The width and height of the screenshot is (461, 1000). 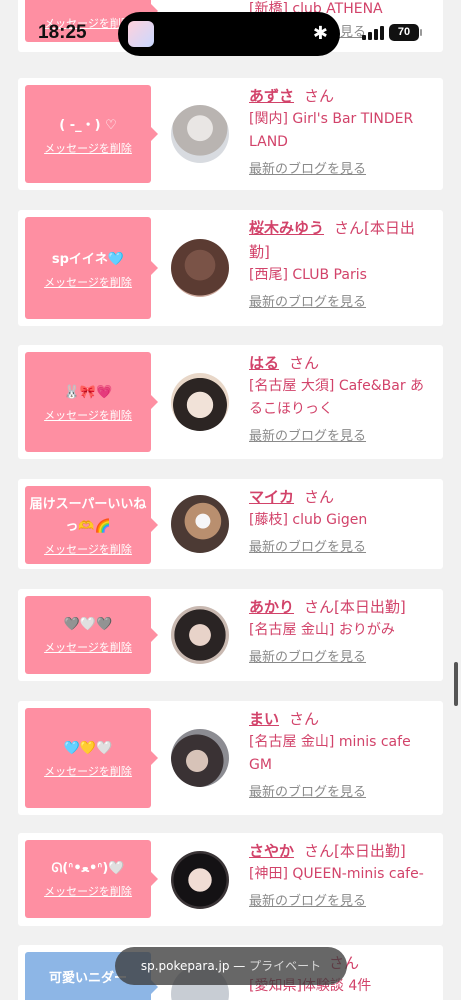 What do you see at coordinates (271, 607) in the screenshot?
I see `cast-name-link: あかり` at bounding box center [271, 607].